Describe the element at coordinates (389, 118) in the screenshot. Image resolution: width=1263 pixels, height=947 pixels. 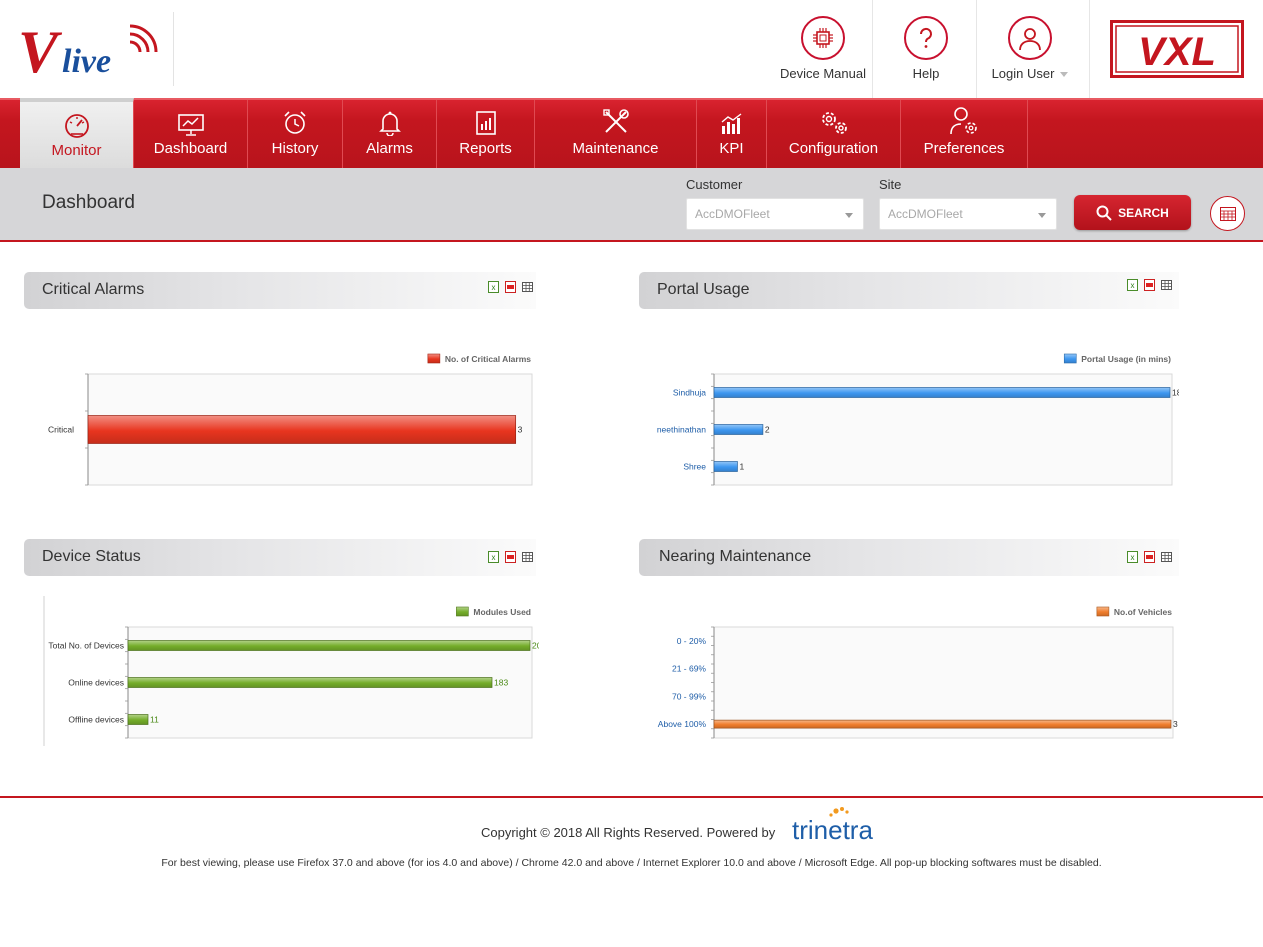
I see `bell-icon` at that location.